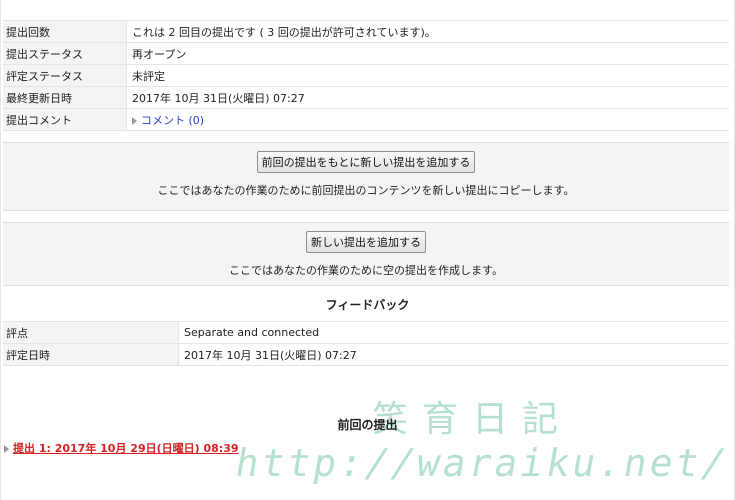  I want to click on new-submission-description: ここではあなたの作業のために空の提出を作成します。, so click(366, 270).